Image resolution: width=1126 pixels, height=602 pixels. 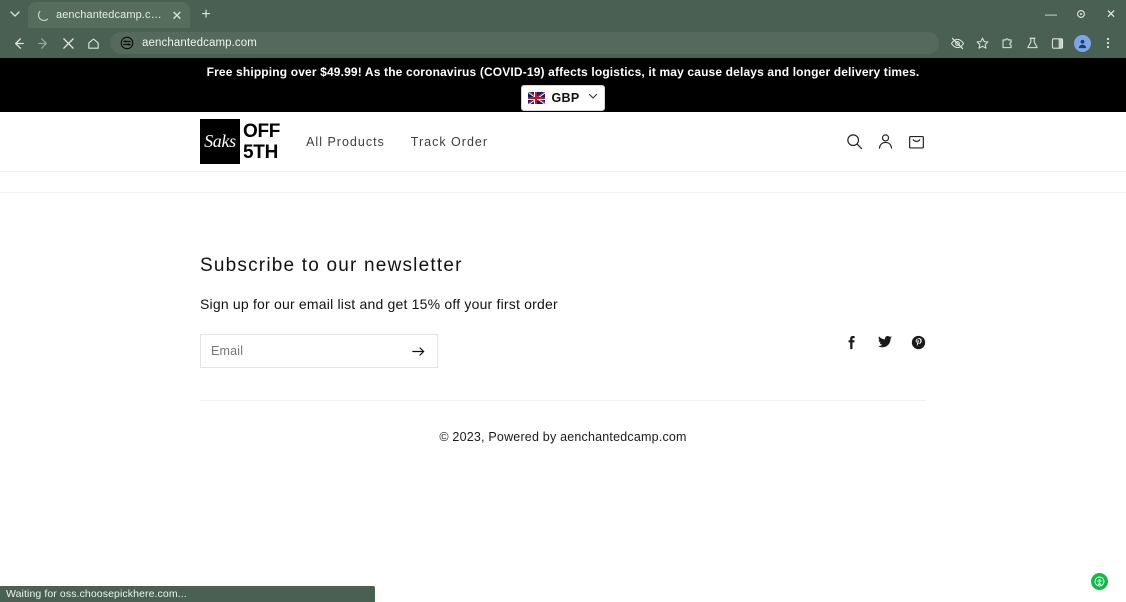 I want to click on address-bar: aenchantedcamp.com, so click(x=524, y=43).